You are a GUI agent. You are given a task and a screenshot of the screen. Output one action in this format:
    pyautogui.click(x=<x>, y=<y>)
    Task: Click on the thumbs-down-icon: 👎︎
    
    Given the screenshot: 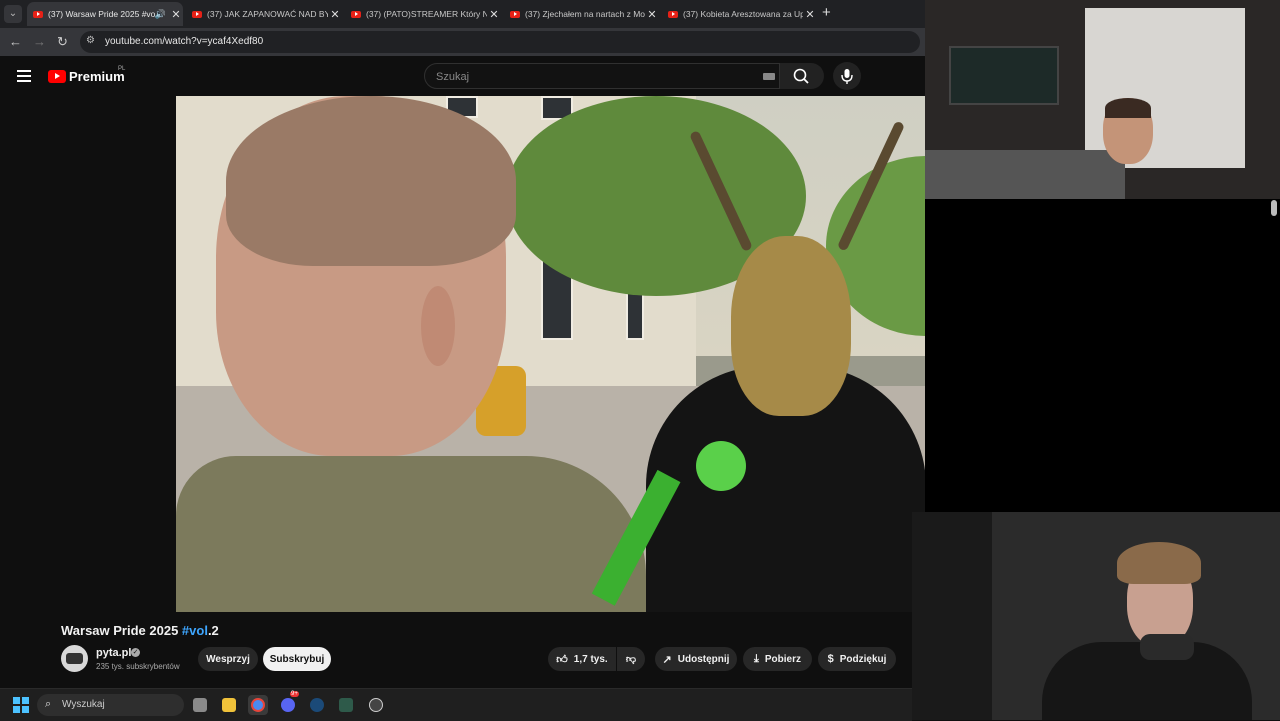 What is the action you would take?
    pyautogui.click(x=631, y=659)
    